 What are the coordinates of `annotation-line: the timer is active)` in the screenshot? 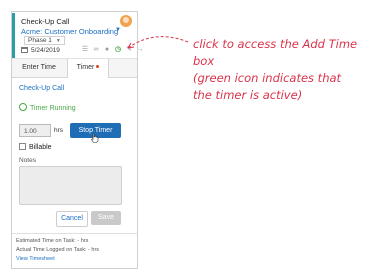 It's located at (248, 95).